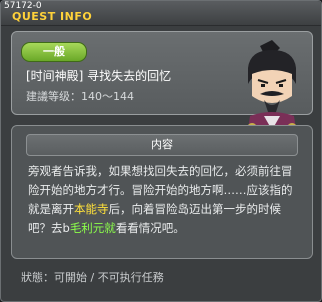 The height and width of the screenshot is (302, 322). What do you see at coordinates (91, 209) in the screenshot?
I see `location-highlight-honnoji: 本能寺` at bounding box center [91, 209].